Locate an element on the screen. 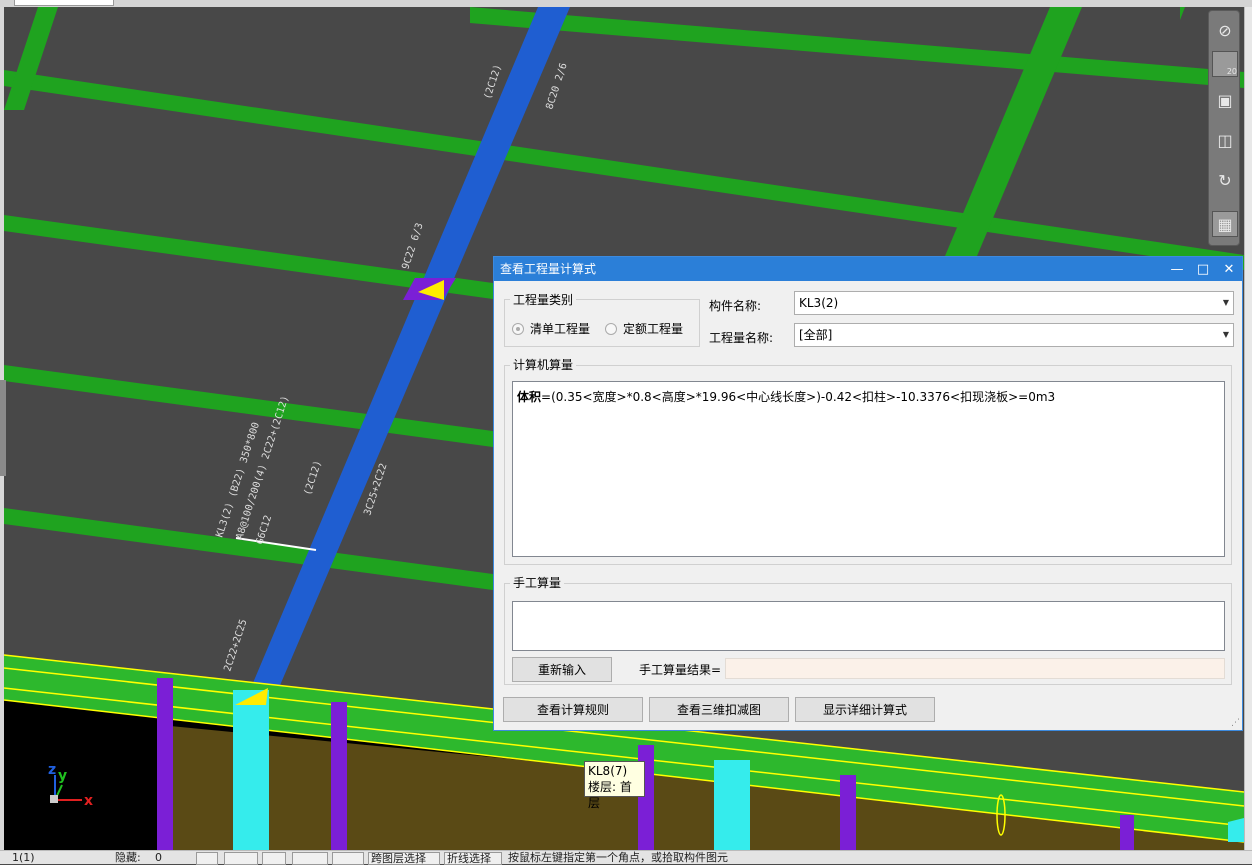  tooltip-name: KL8(7) is located at coordinates (608, 771).